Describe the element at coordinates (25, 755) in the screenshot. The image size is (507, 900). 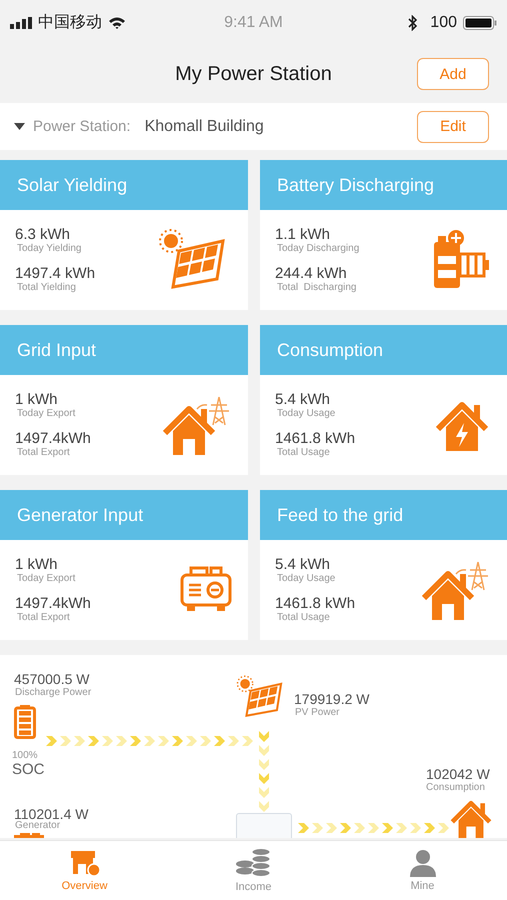
I see `soc-value: 100%` at that location.